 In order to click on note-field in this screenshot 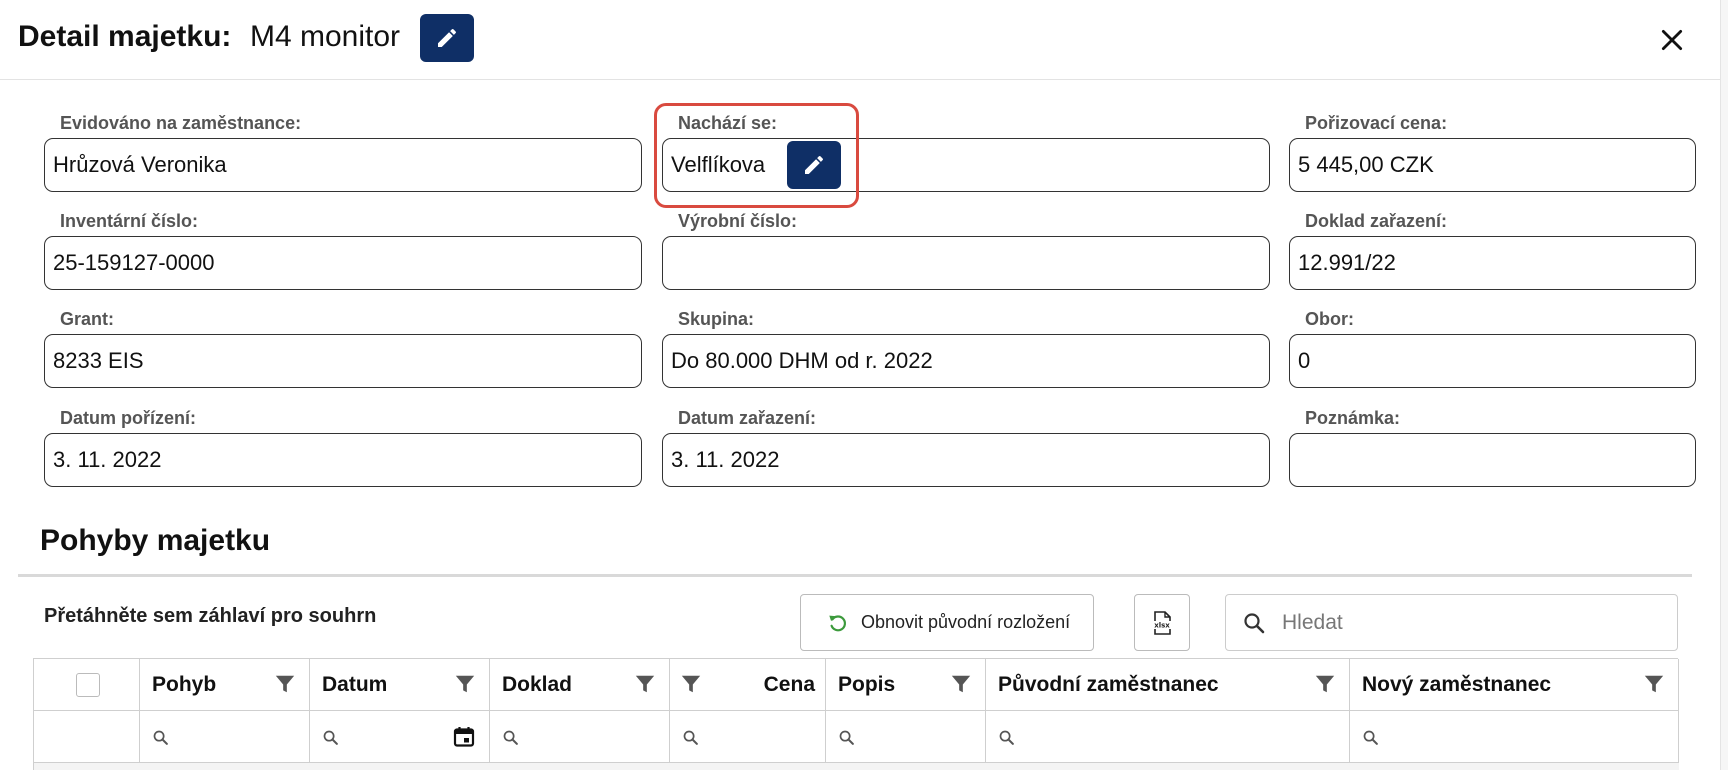, I will do `click(1492, 460)`.